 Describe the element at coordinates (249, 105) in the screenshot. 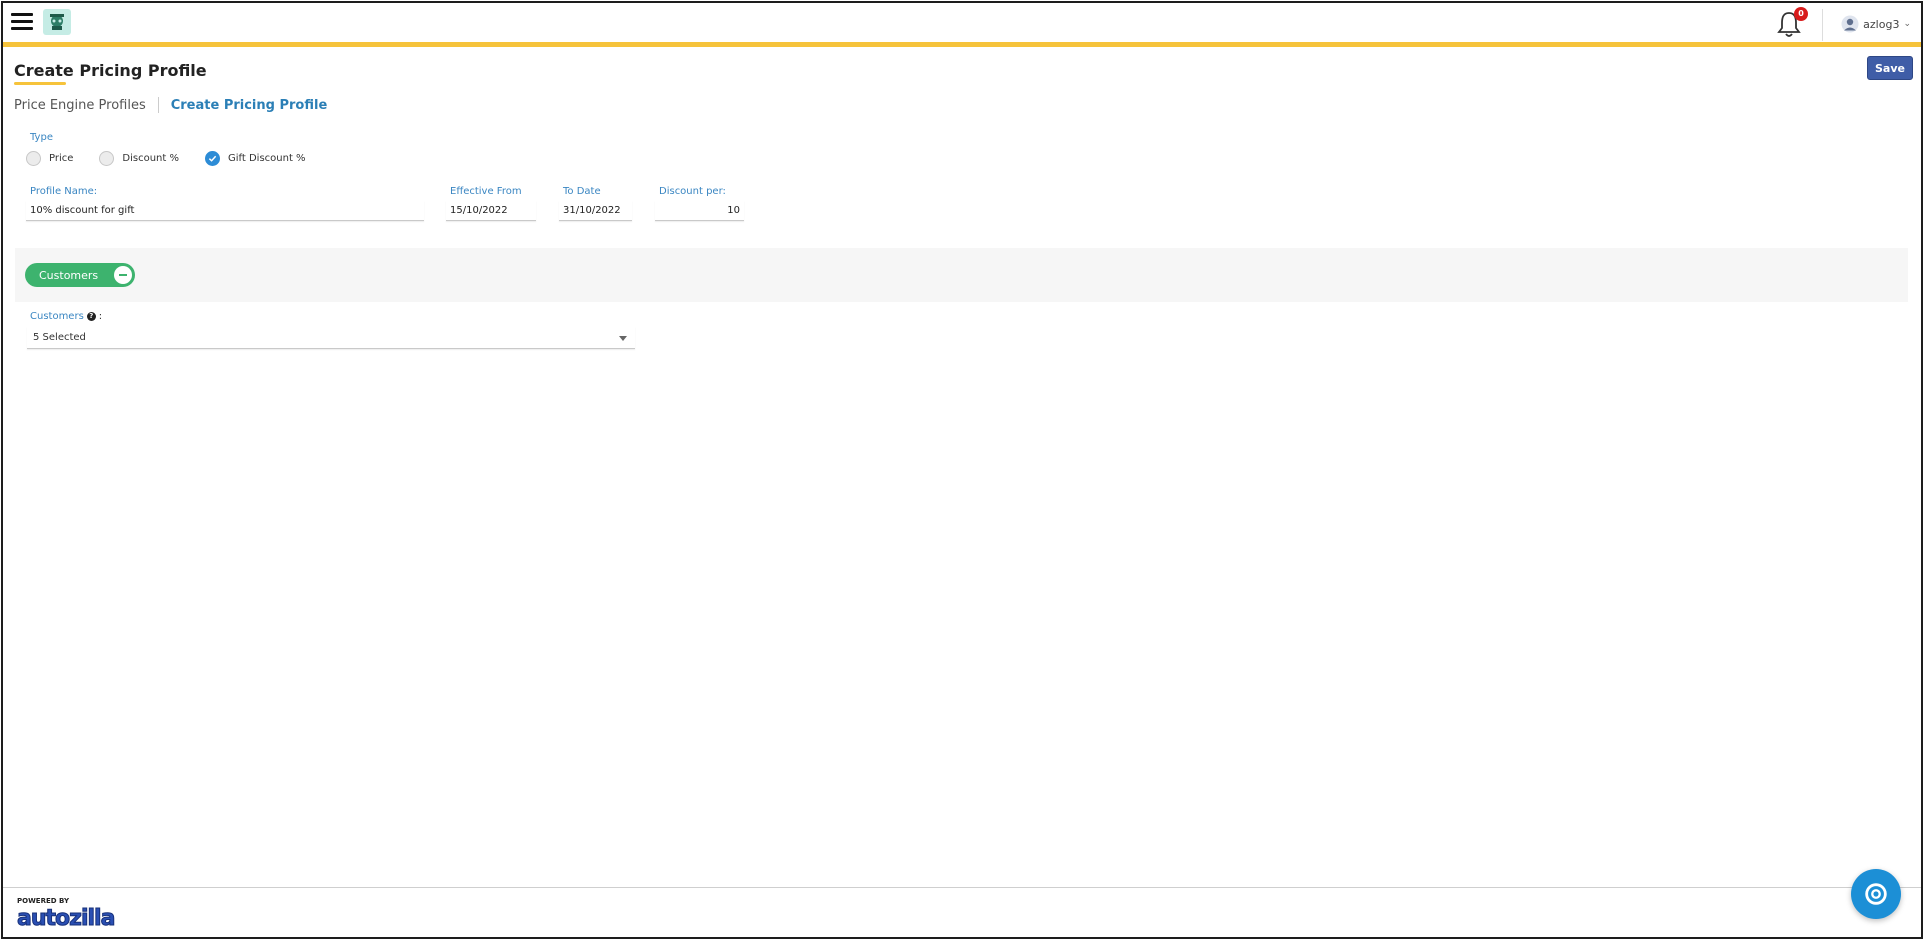

I see `breadcrumb-current: Create Pricing Profile` at that location.